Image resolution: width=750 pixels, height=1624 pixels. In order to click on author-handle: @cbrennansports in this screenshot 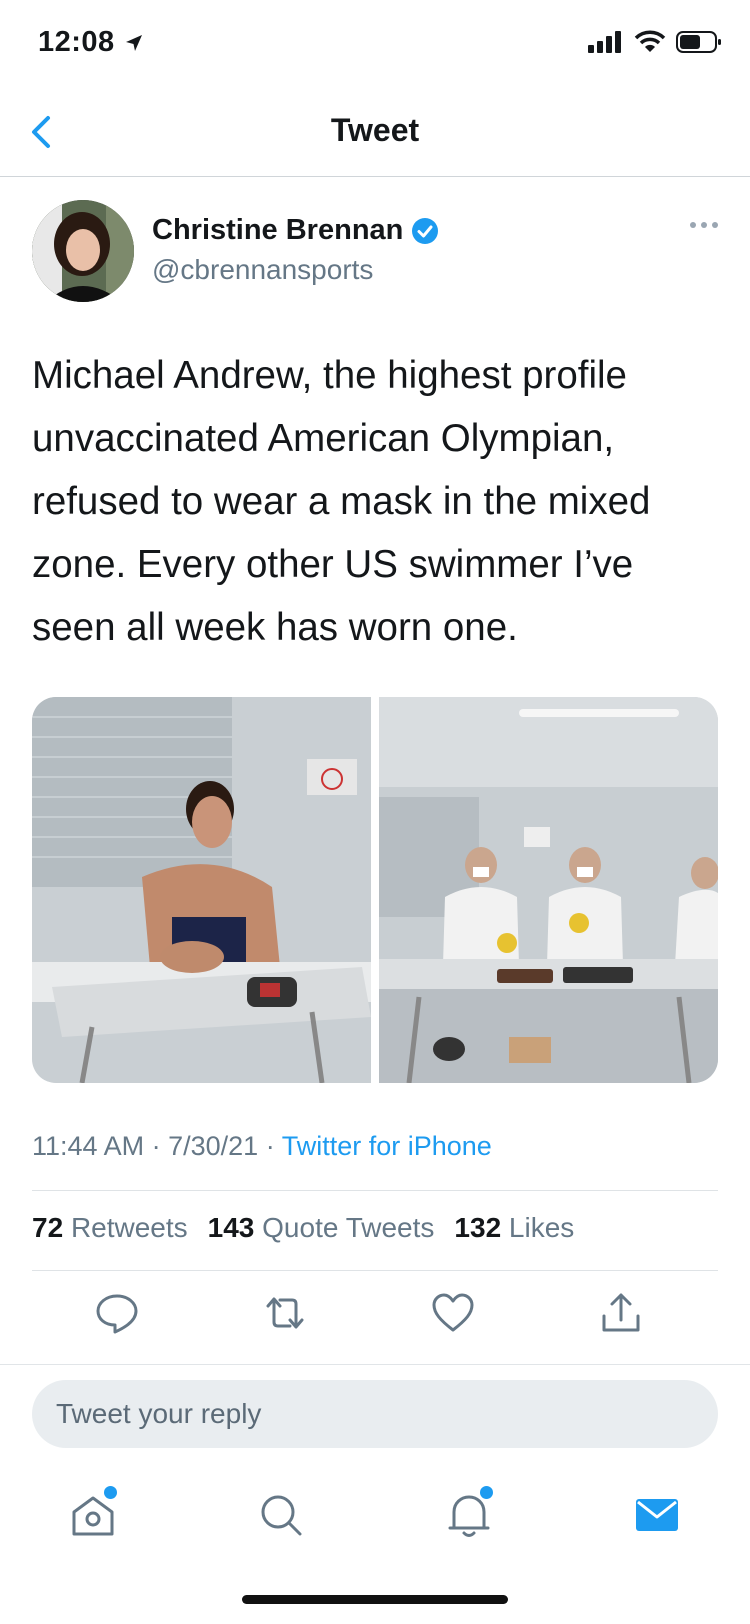, I will do `click(262, 270)`.